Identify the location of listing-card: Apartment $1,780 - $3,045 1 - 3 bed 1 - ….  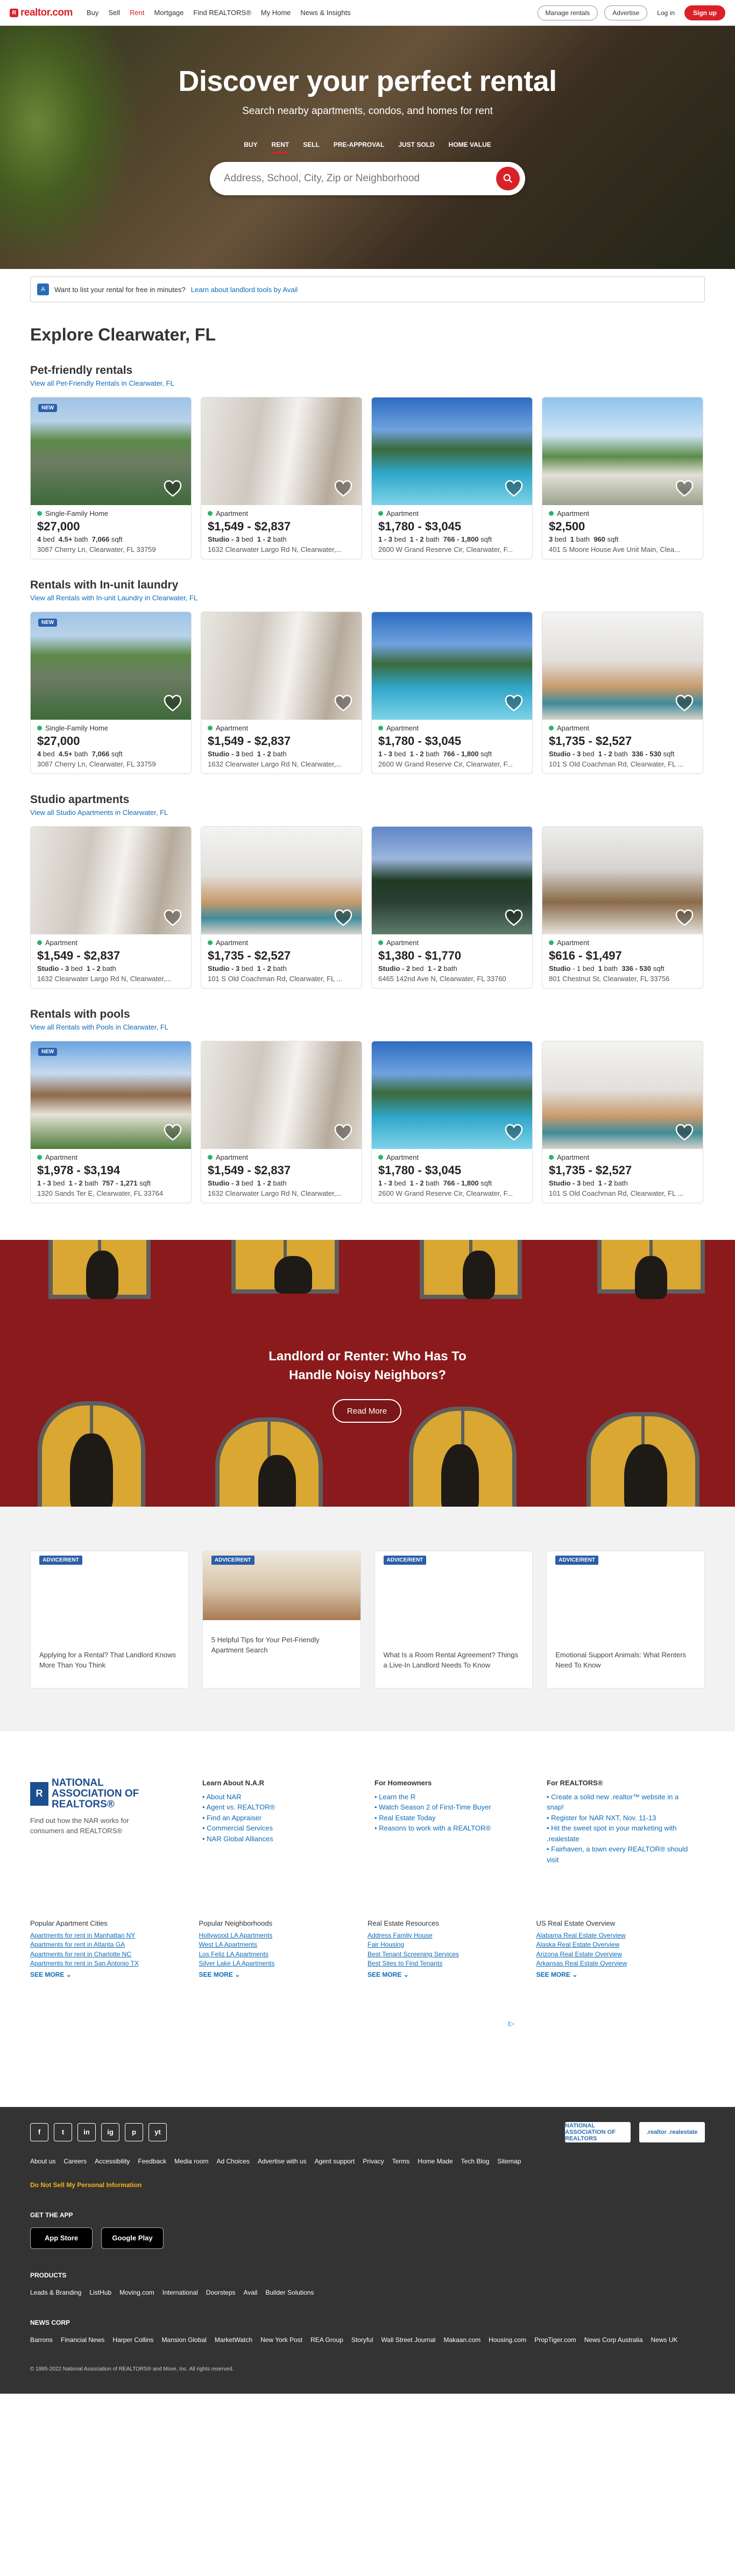
(452, 478).